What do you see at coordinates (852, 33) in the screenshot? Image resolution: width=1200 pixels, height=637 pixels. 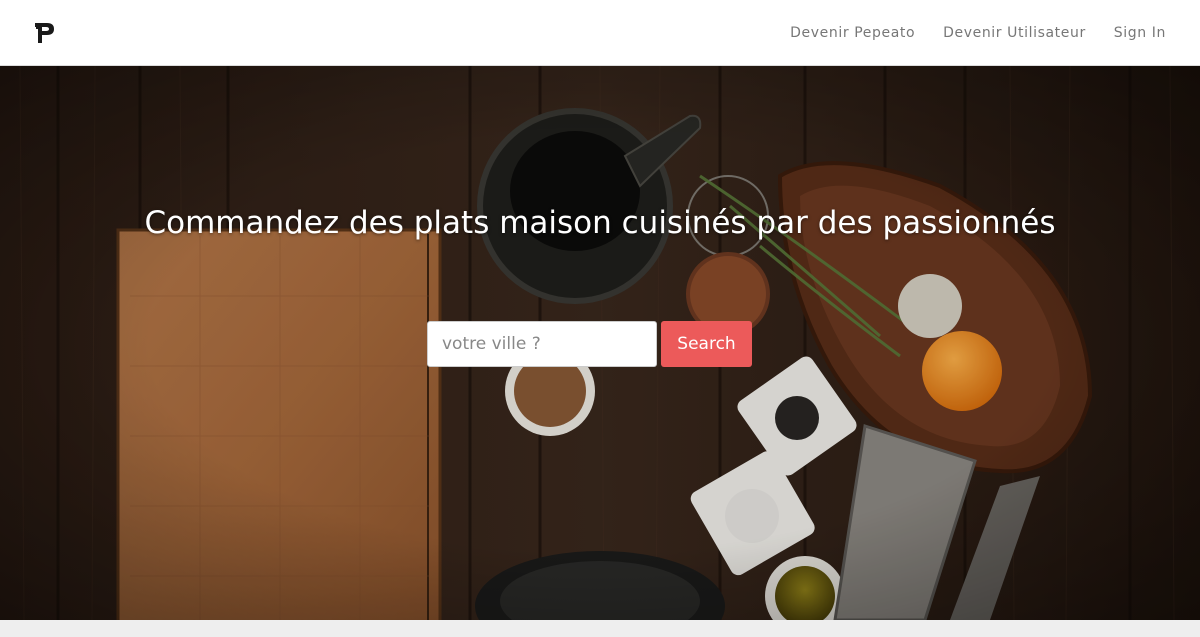 I see `nav-link-devenir-pepeato: Devenir Pepeato` at bounding box center [852, 33].